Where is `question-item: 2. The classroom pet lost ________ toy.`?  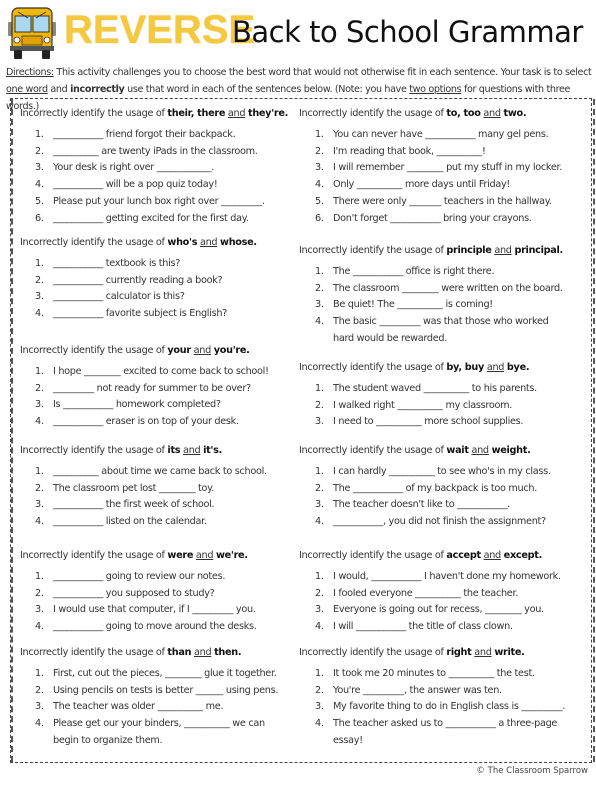 question-item: 2. The classroom pet lost ________ toy. is located at coordinates (155, 489).